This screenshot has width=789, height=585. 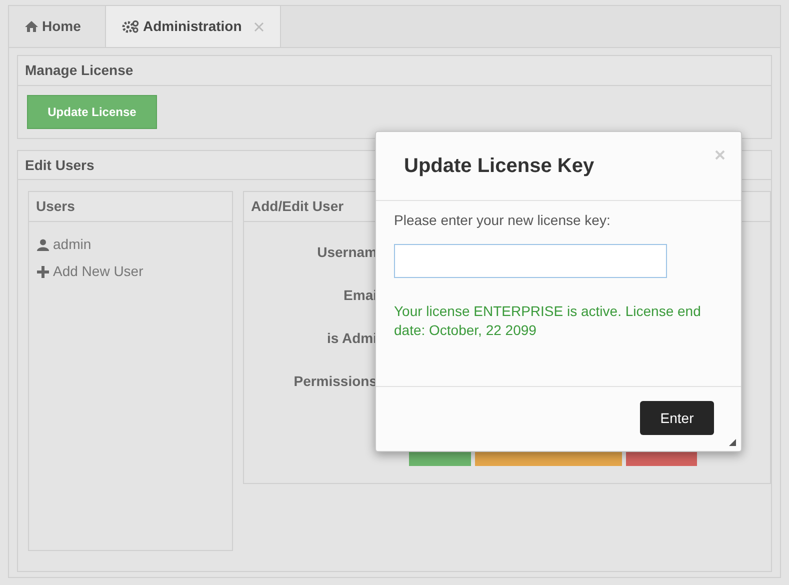 What do you see at coordinates (55, 206) in the screenshot?
I see `panel-title: Users` at bounding box center [55, 206].